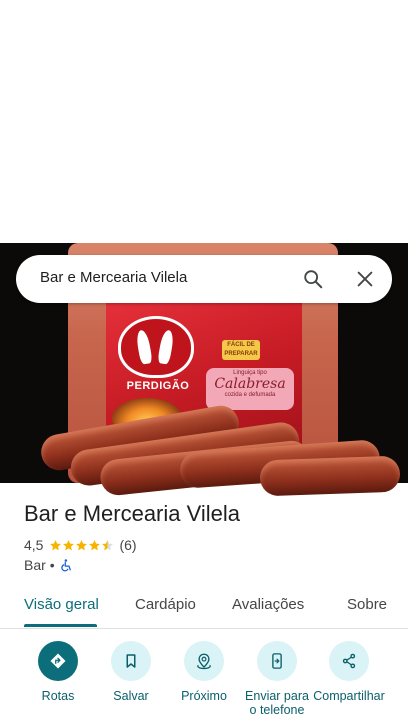 Image resolution: width=408 pixels, height=726 pixels. I want to click on easy-prep-badge: FÁCIL DE PREPARAR, so click(241, 350).